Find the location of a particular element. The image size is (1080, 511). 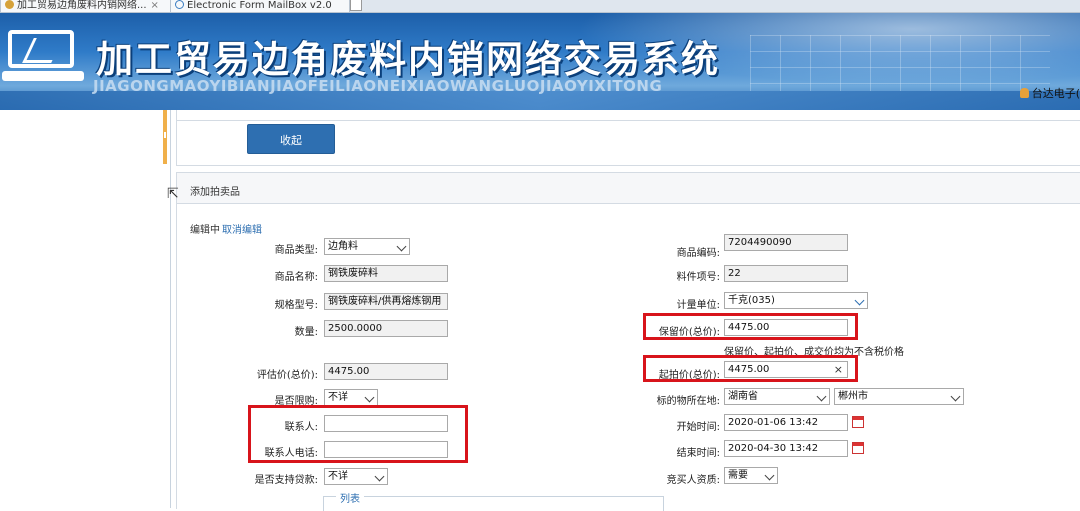

site-icon is located at coordinates (9, 4).